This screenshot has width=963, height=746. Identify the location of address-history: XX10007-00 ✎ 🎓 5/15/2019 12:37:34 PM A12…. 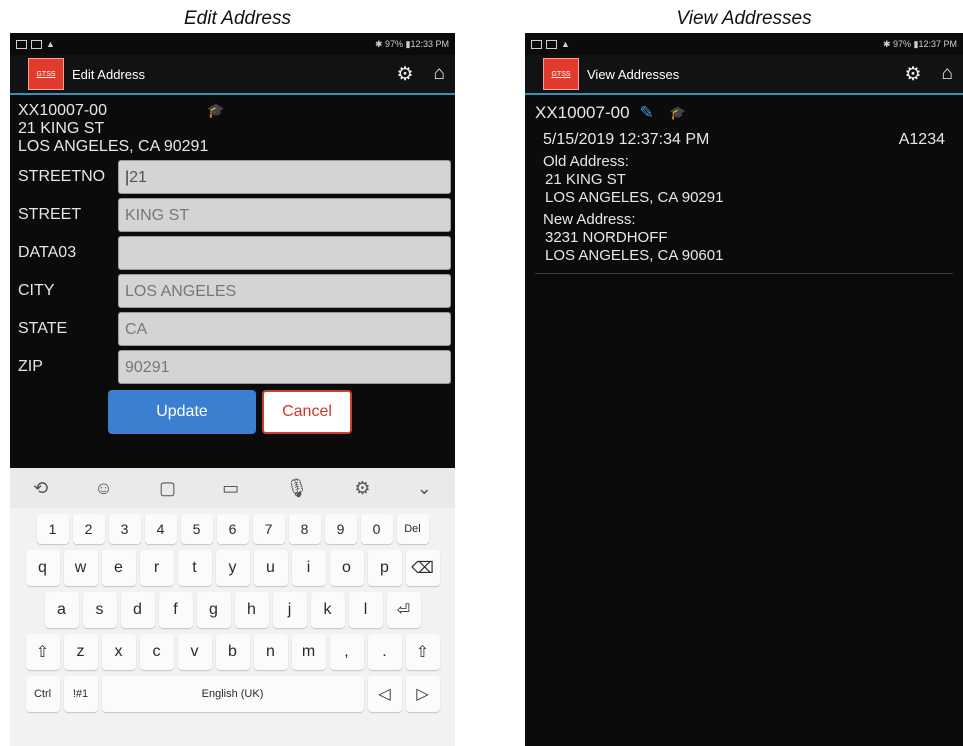
(744, 188).